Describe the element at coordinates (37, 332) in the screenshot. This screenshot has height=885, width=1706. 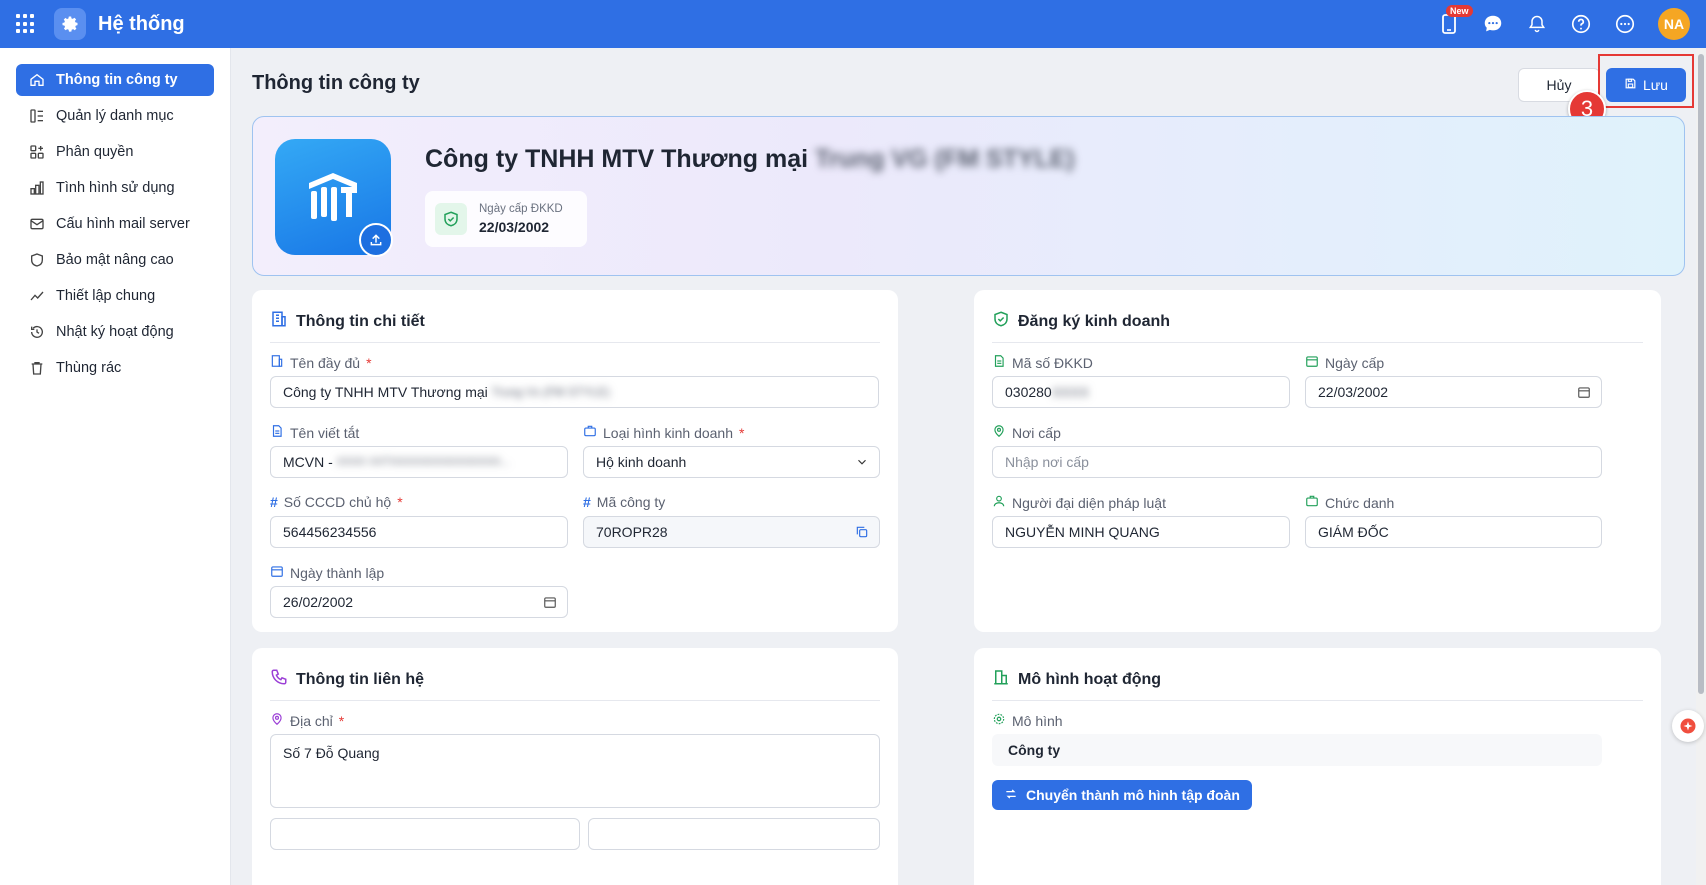
I see `history-icon` at that location.